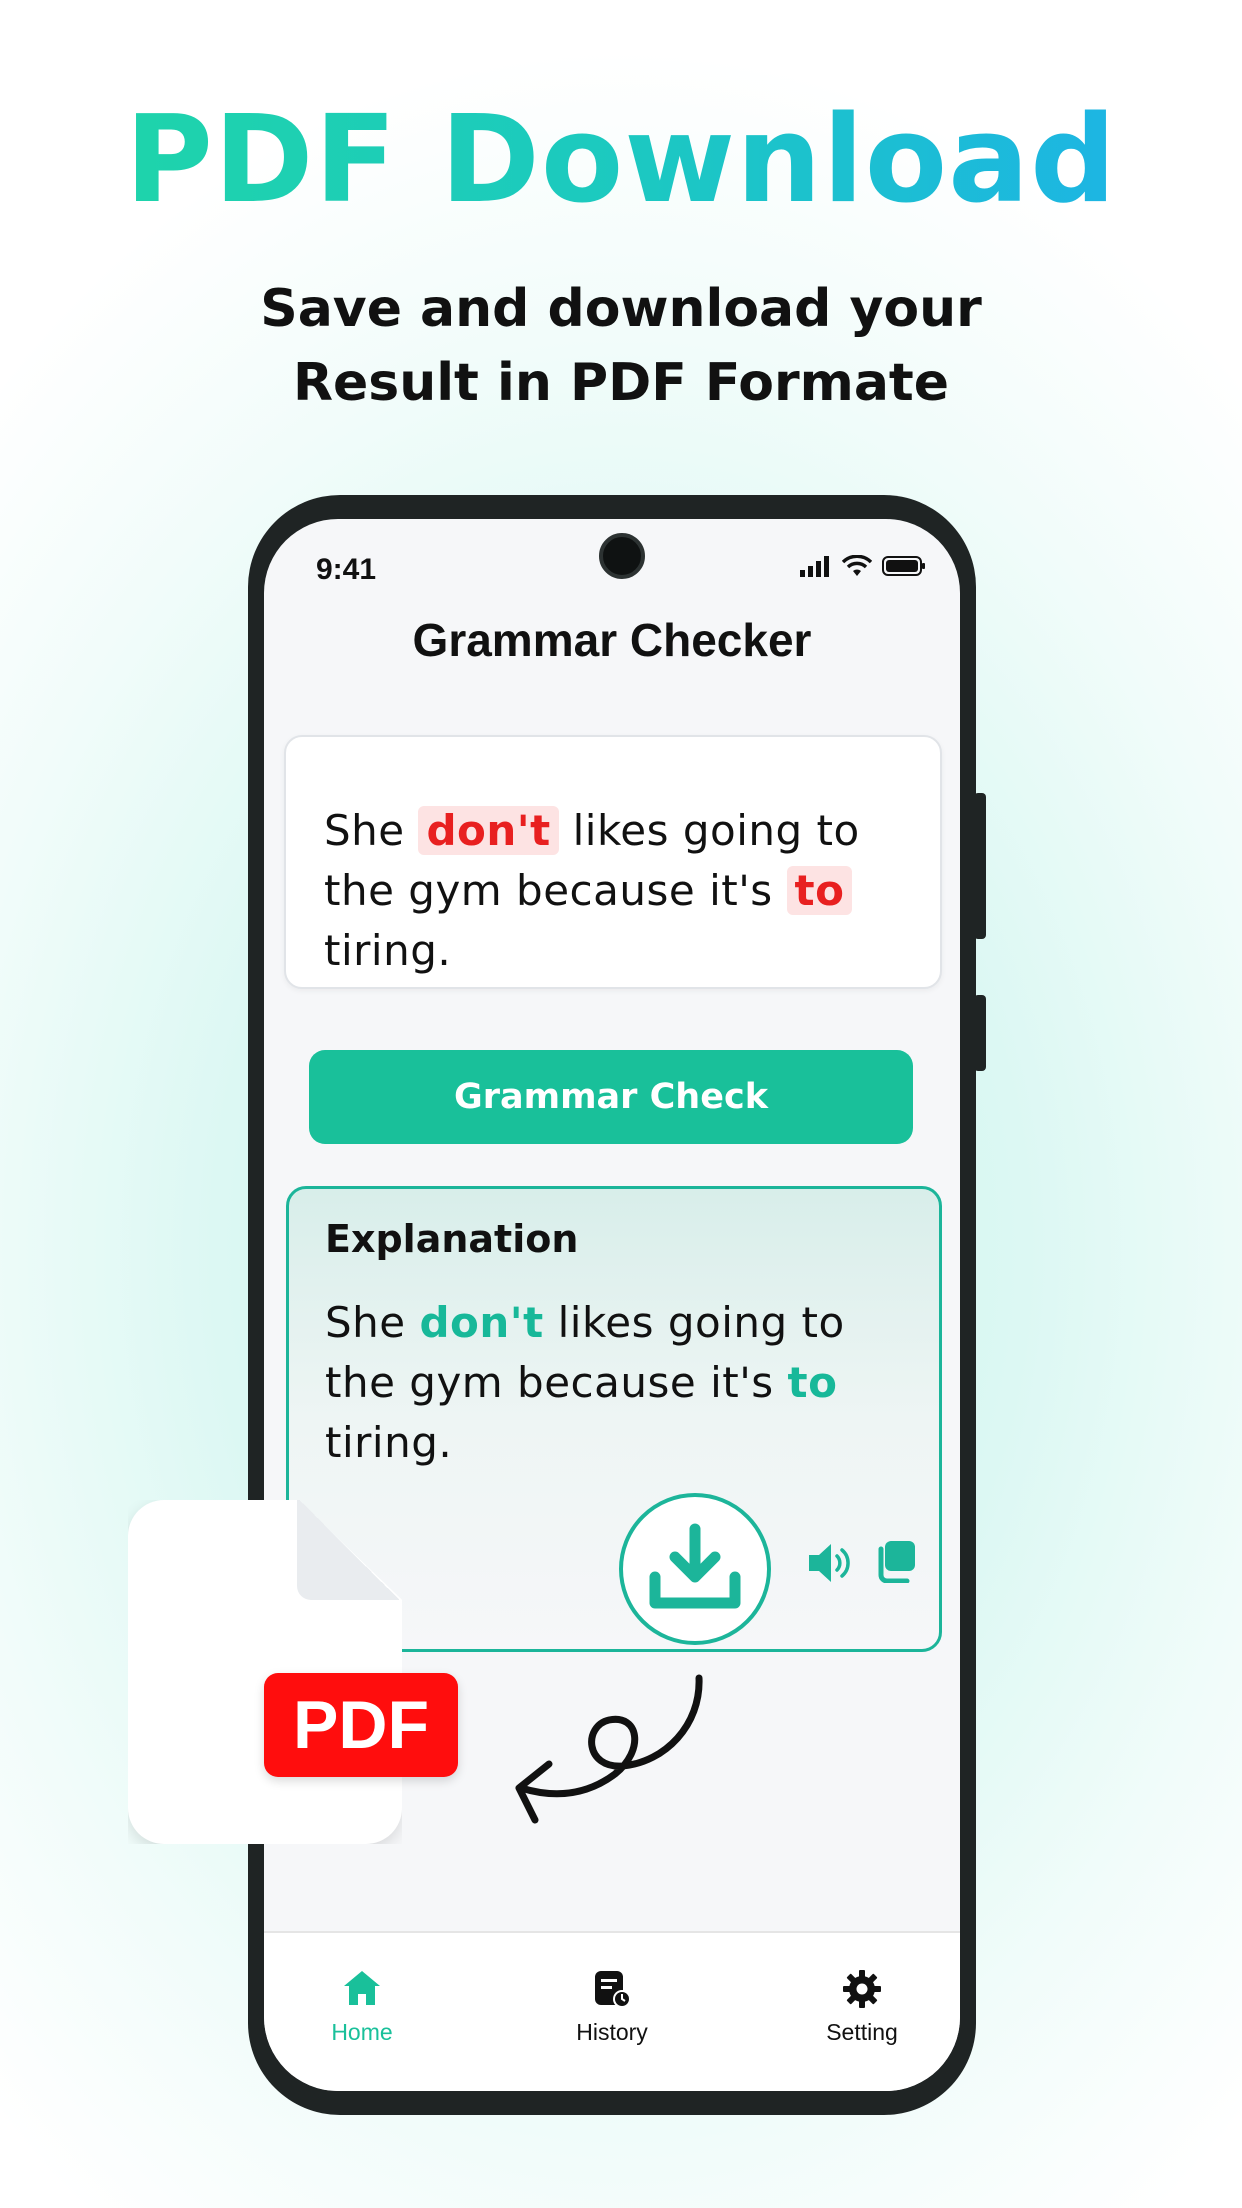 The width and height of the screenshot is (1242, 2208). What do you see at coordinates (903, 566) in the screenshot?
I see `battery-icon` at bounding box center [903, 566].